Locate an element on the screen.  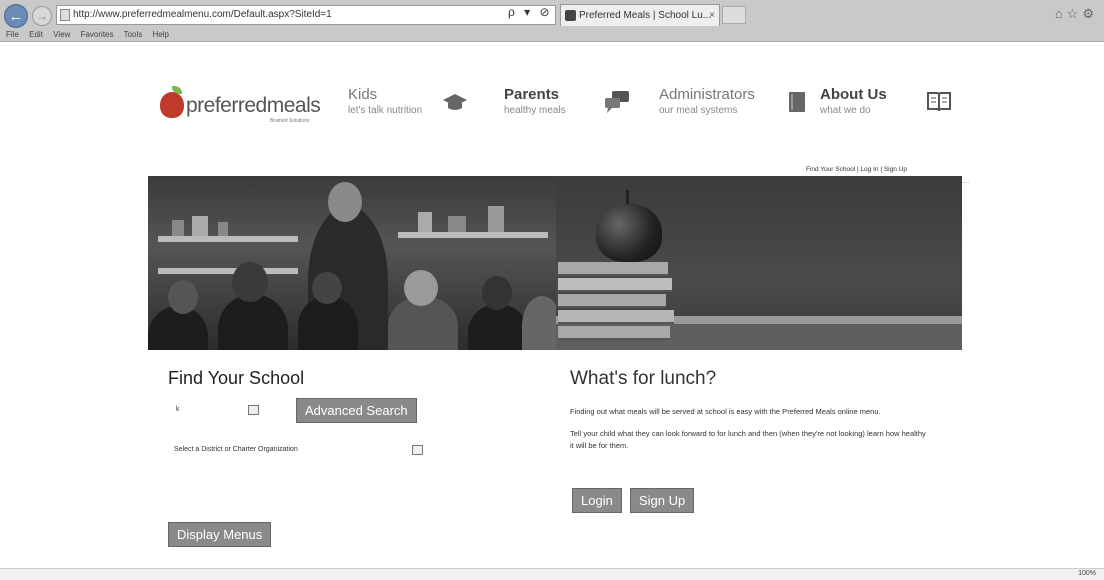
find-school-title: Find Your School is located at coordinates (236, 378).